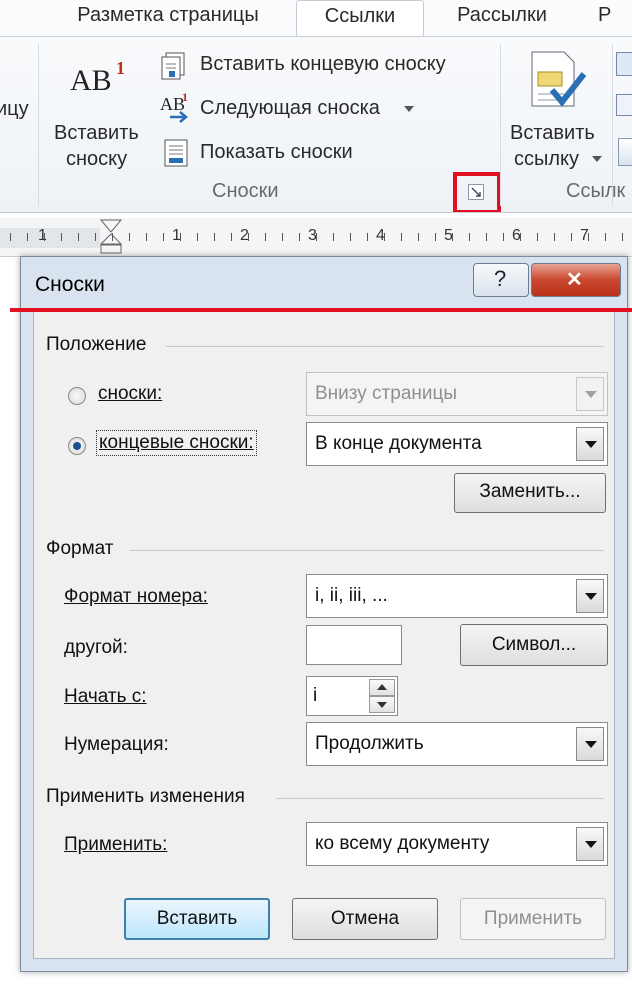  I want to click on tab-page-layout: Разметка страницы, so click(168, 18).